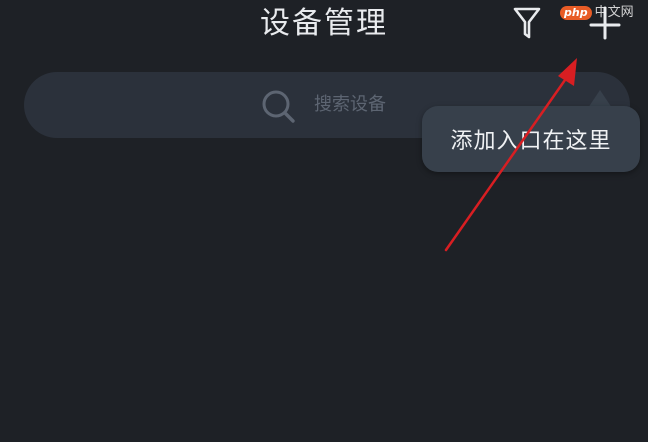  What do you see at coordinates (278, 106) in the screenshot?
I see `search-icon` at bounding box center [278, 106].